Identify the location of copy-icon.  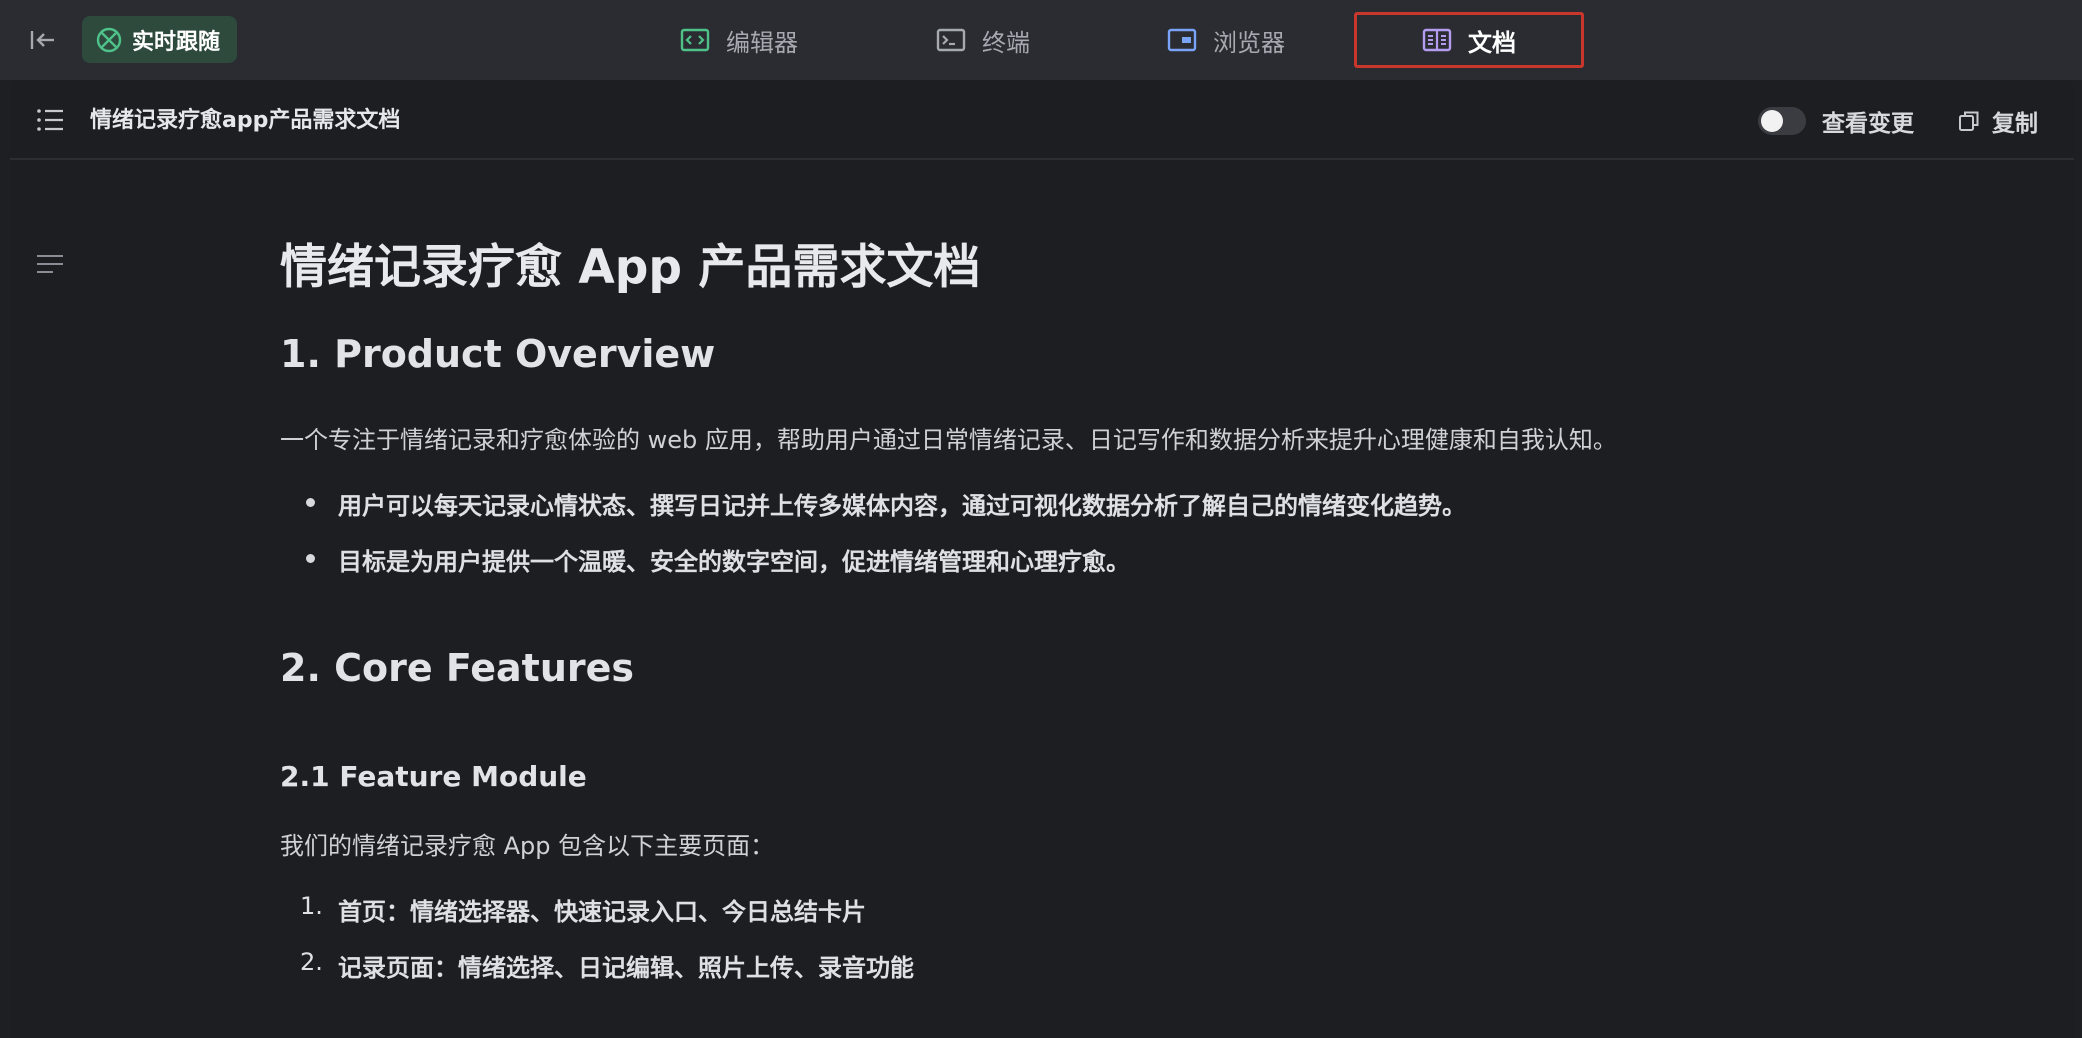
(1969, 121).